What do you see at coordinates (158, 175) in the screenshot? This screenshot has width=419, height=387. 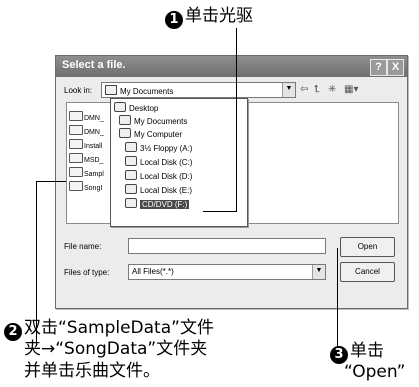 I see `dropdown-item-disk-d: Local Disk (D:)` at bounding box center [158, 175].